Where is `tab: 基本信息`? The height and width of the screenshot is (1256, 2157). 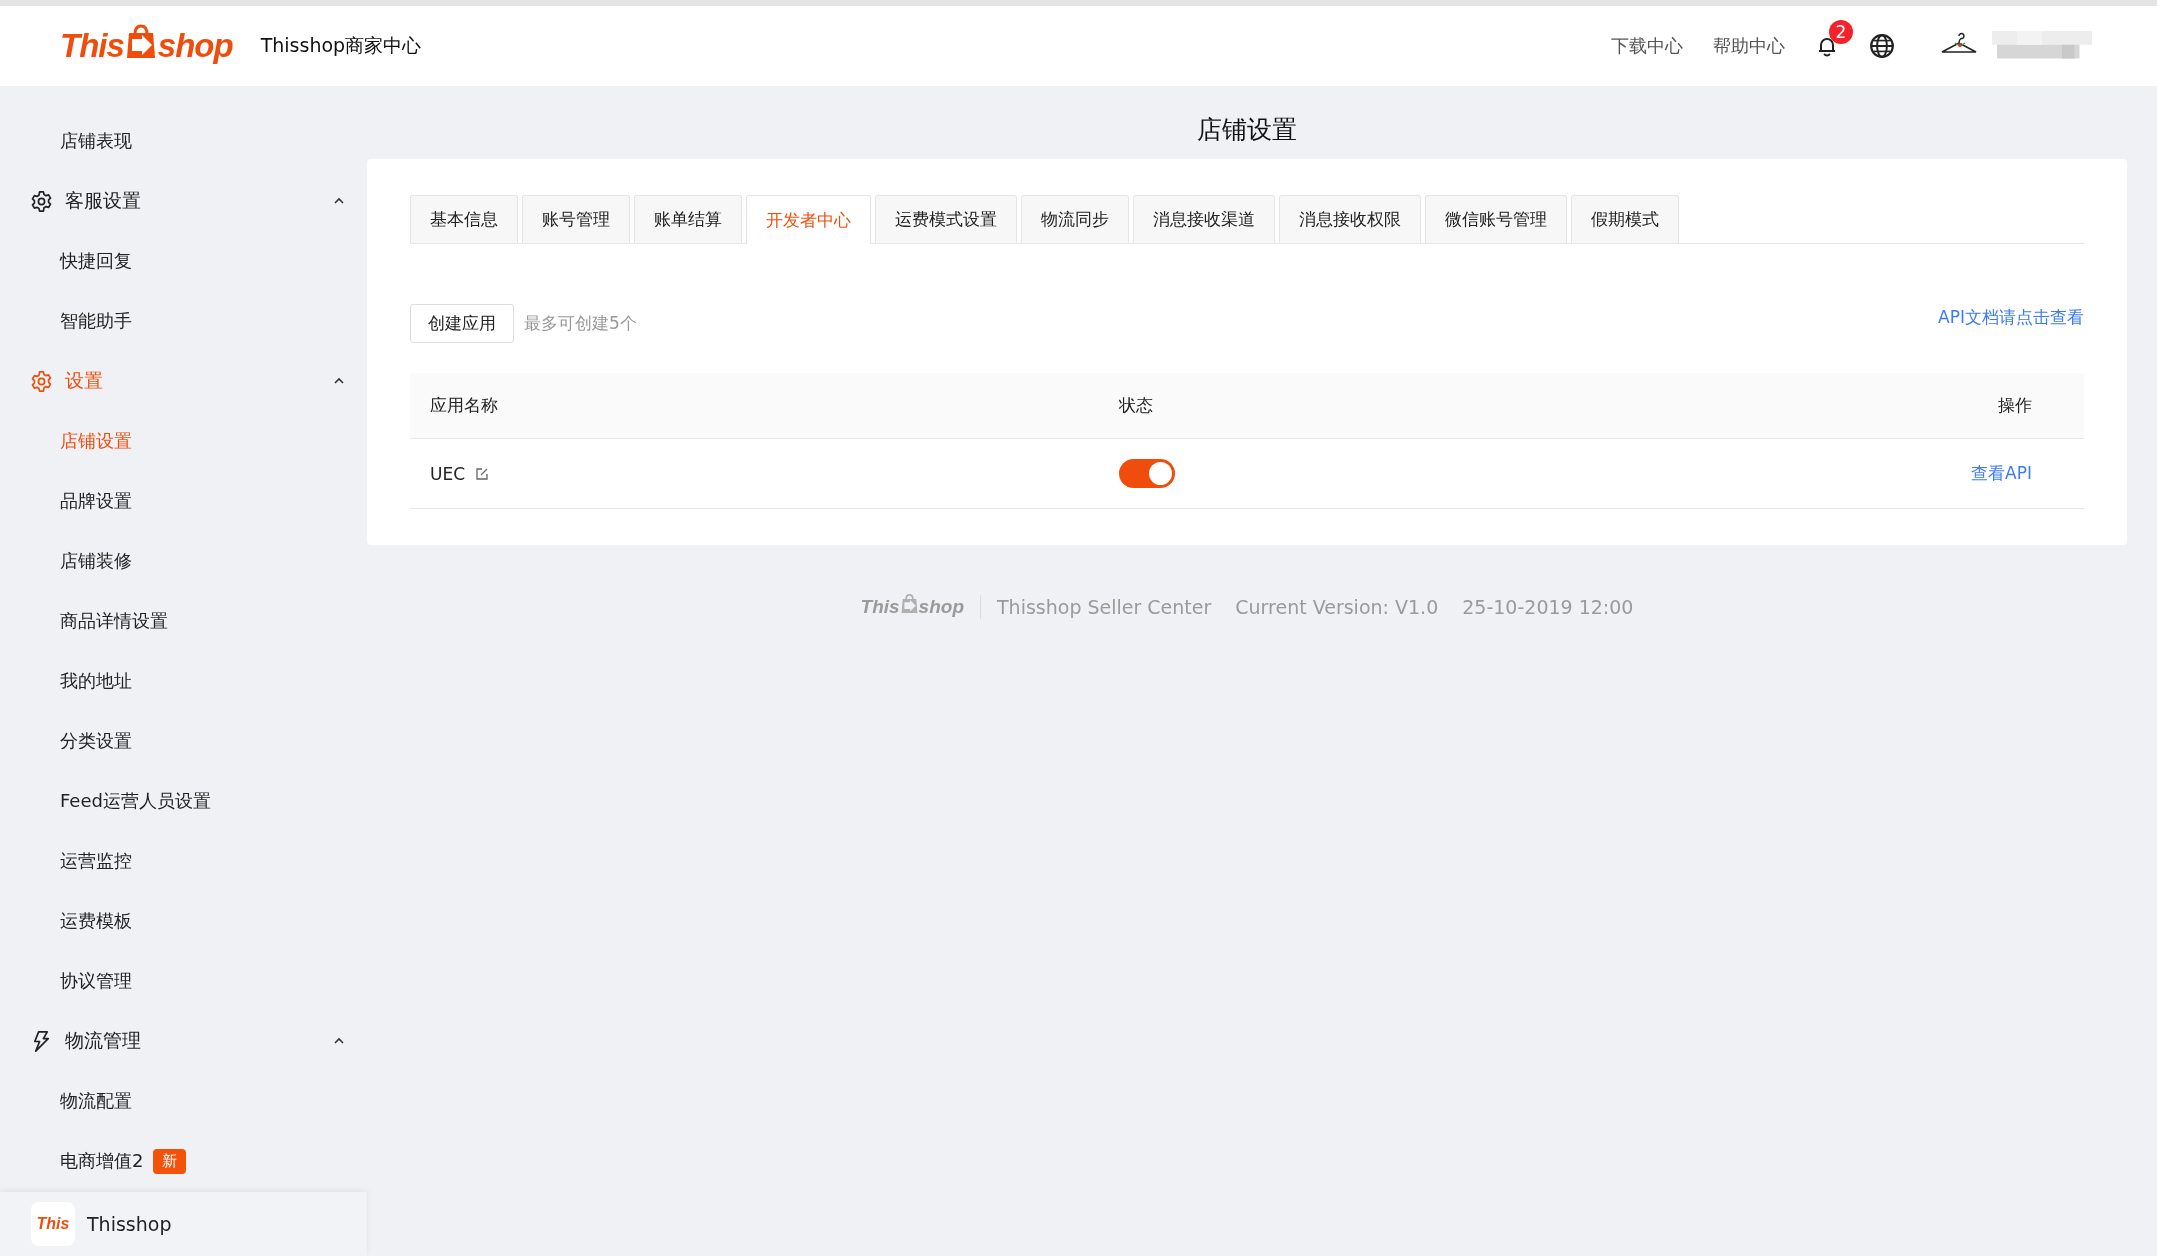 tab: 基本信息 is located at coordinates (464, 219).